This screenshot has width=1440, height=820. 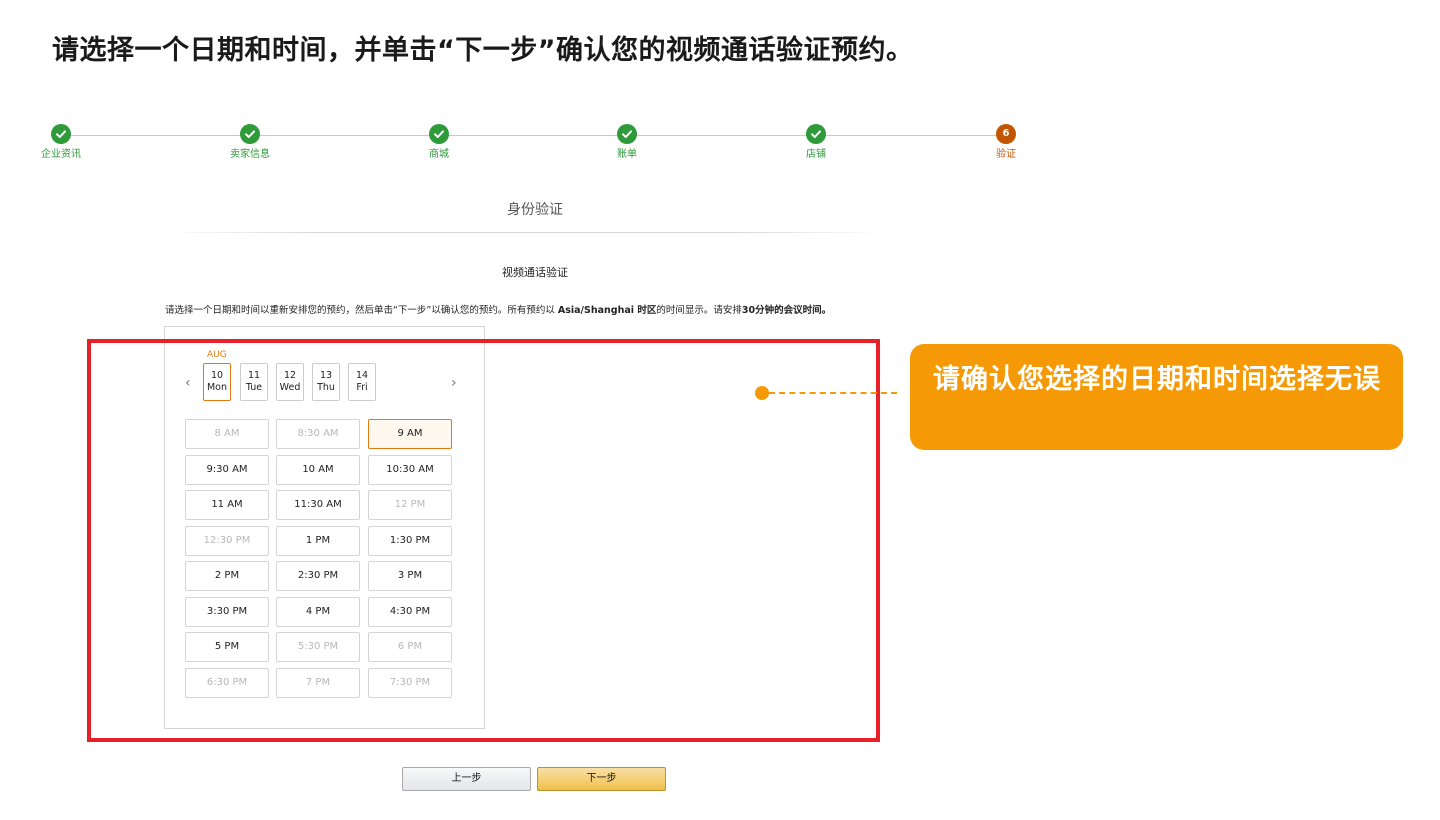 I want to click on time-slot: 10:30 AM, so click(x=410, y=469).